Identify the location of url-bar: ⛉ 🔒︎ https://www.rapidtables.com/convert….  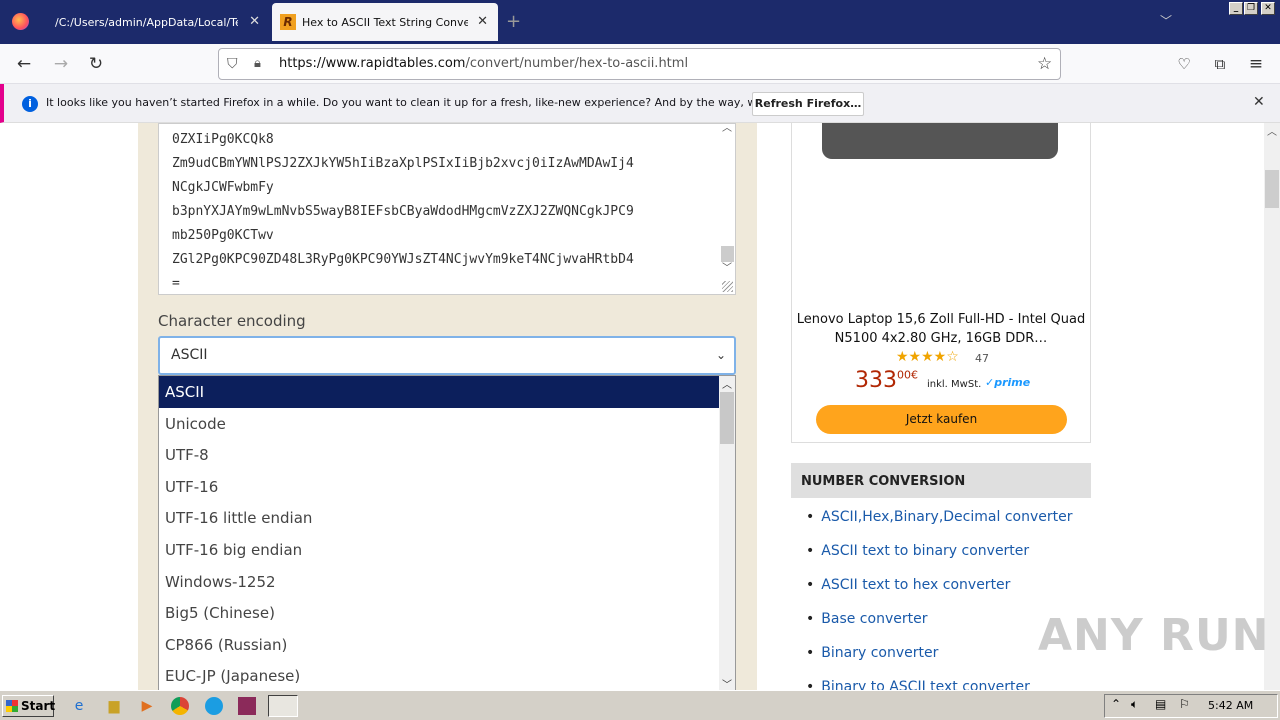
(639, 64).